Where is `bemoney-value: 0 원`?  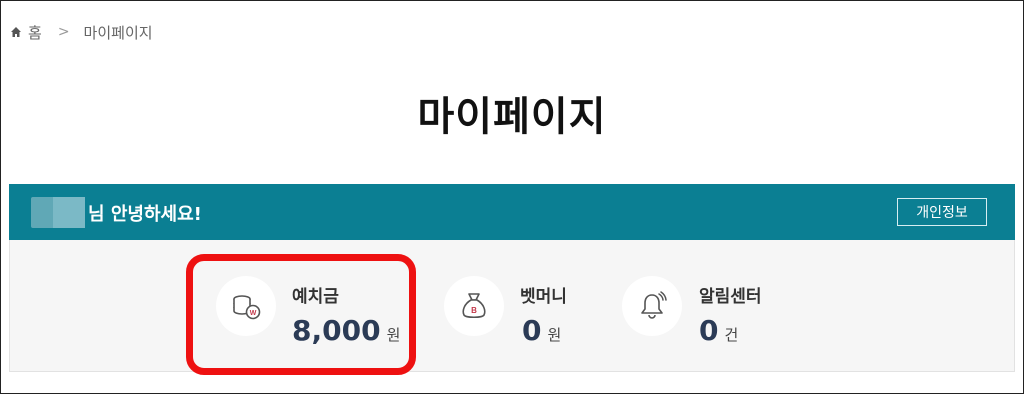 bemoney-value: 0 원 is located at coordinates (541, 330).